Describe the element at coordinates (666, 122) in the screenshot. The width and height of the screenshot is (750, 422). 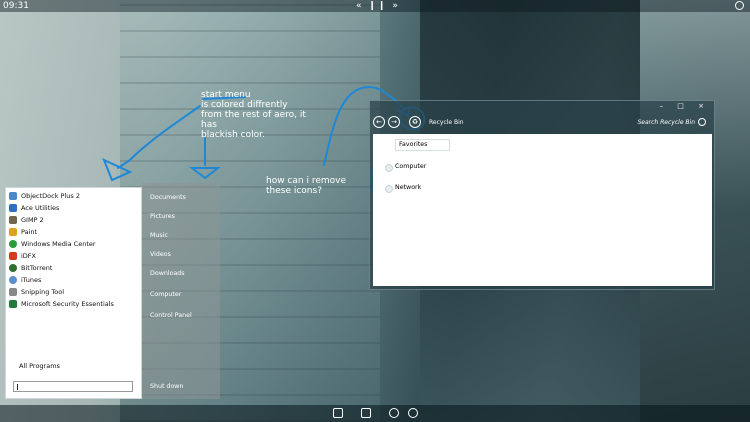
I see `search-input: Search Recycle Bin` at that location.